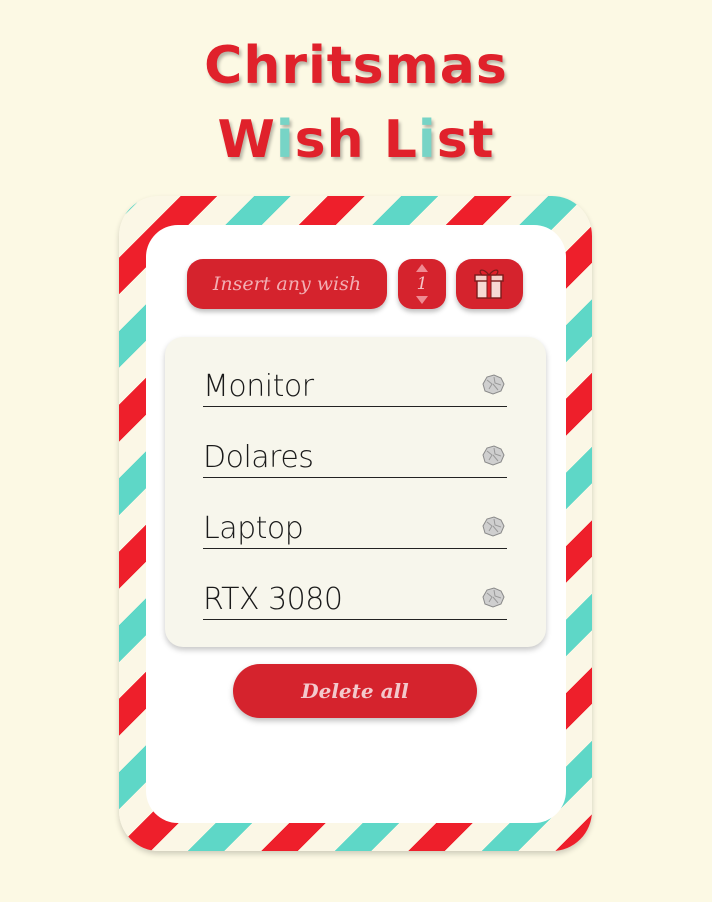 The image size is (712, 902). I want to click on title-letter: sh L, so click(356, 140).